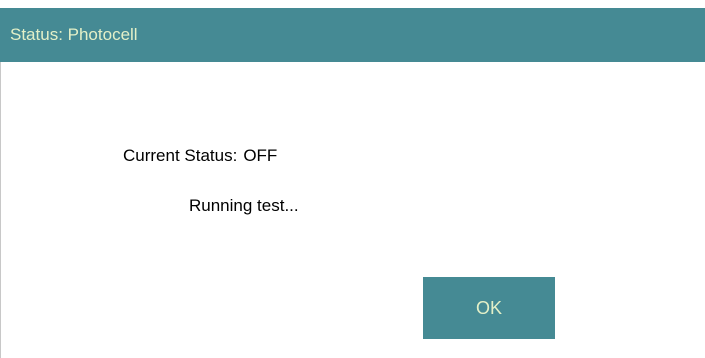 The height and width of the screenshot is (358, 705). I want to click on current-status-label: Current Status:, so click(180, 155).